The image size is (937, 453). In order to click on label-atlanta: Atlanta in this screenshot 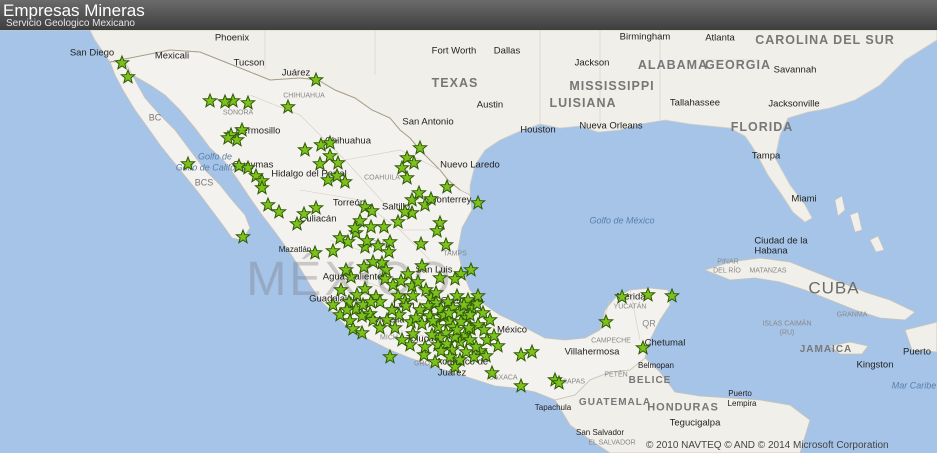, I will do `click(720, 38)`.